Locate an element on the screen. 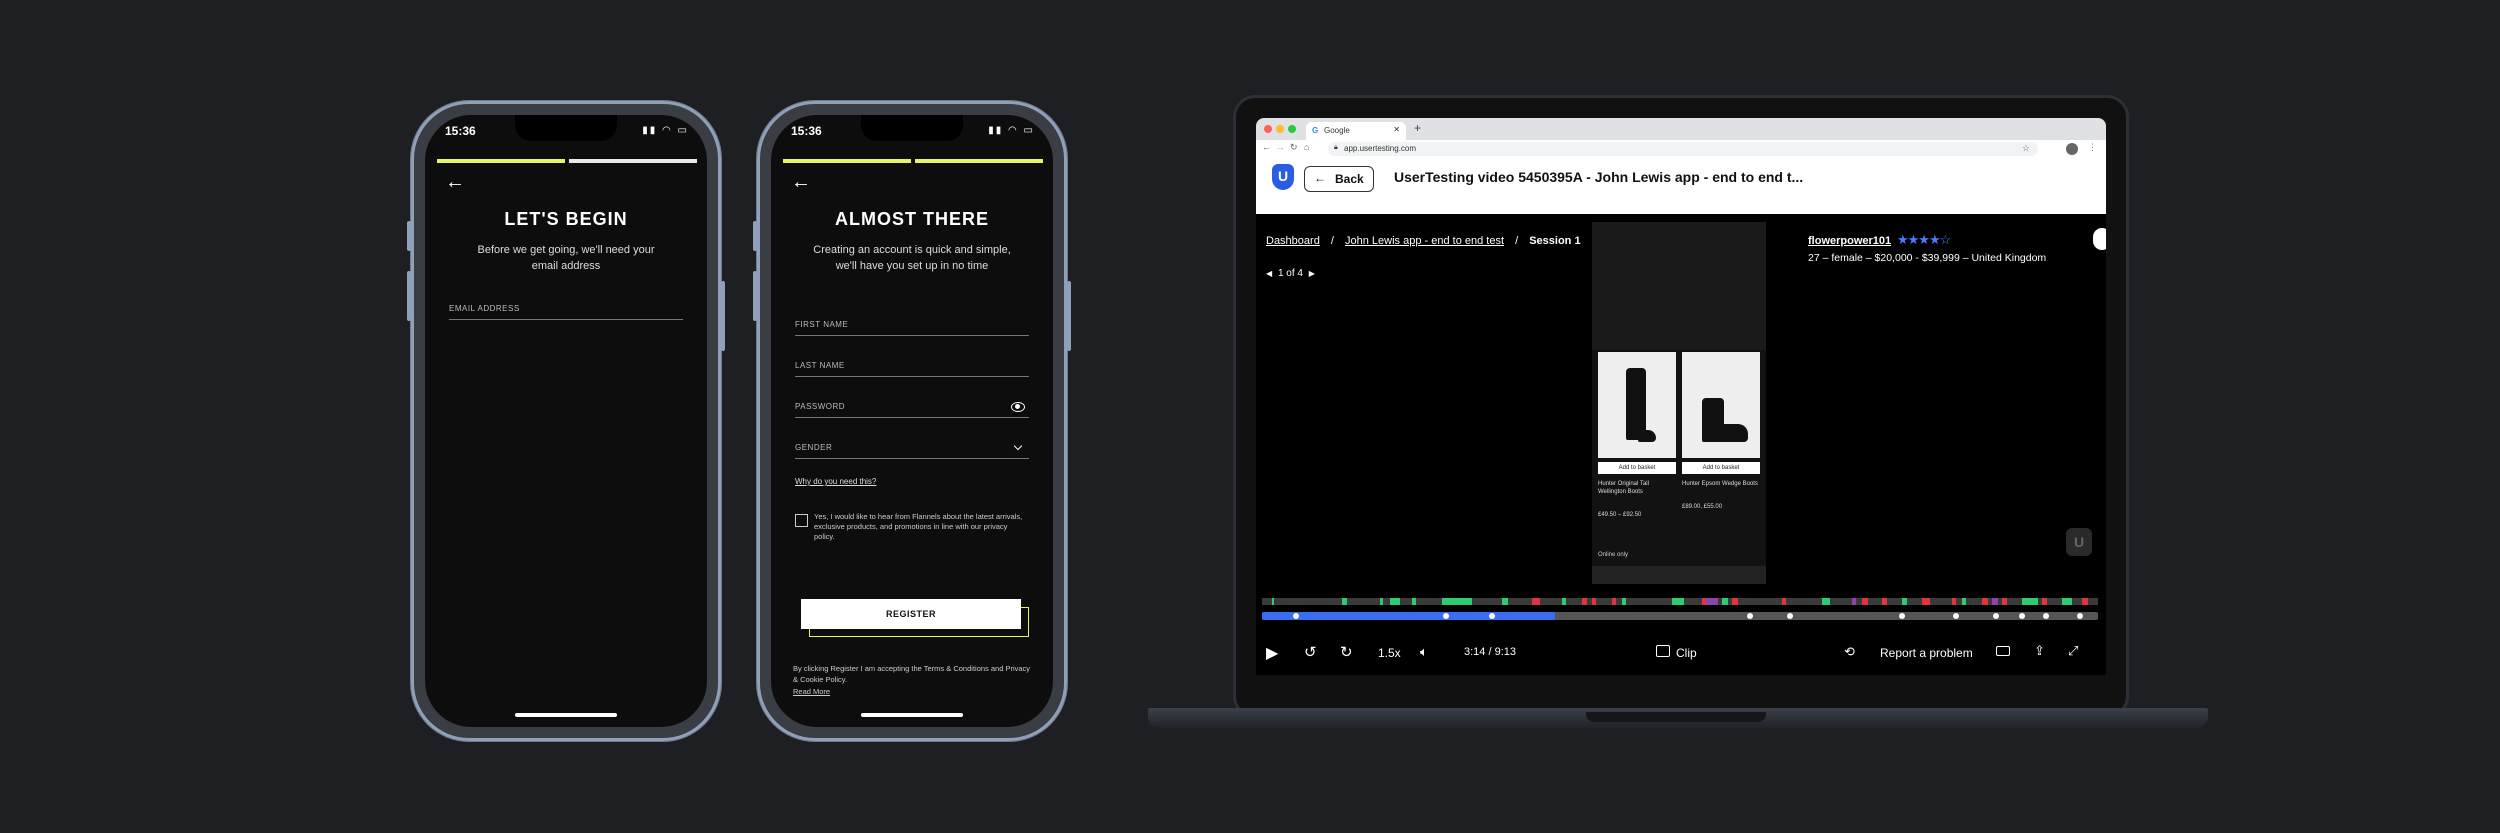  fullscreen-icon: ⤢ is located at coordinates (2073, 651).